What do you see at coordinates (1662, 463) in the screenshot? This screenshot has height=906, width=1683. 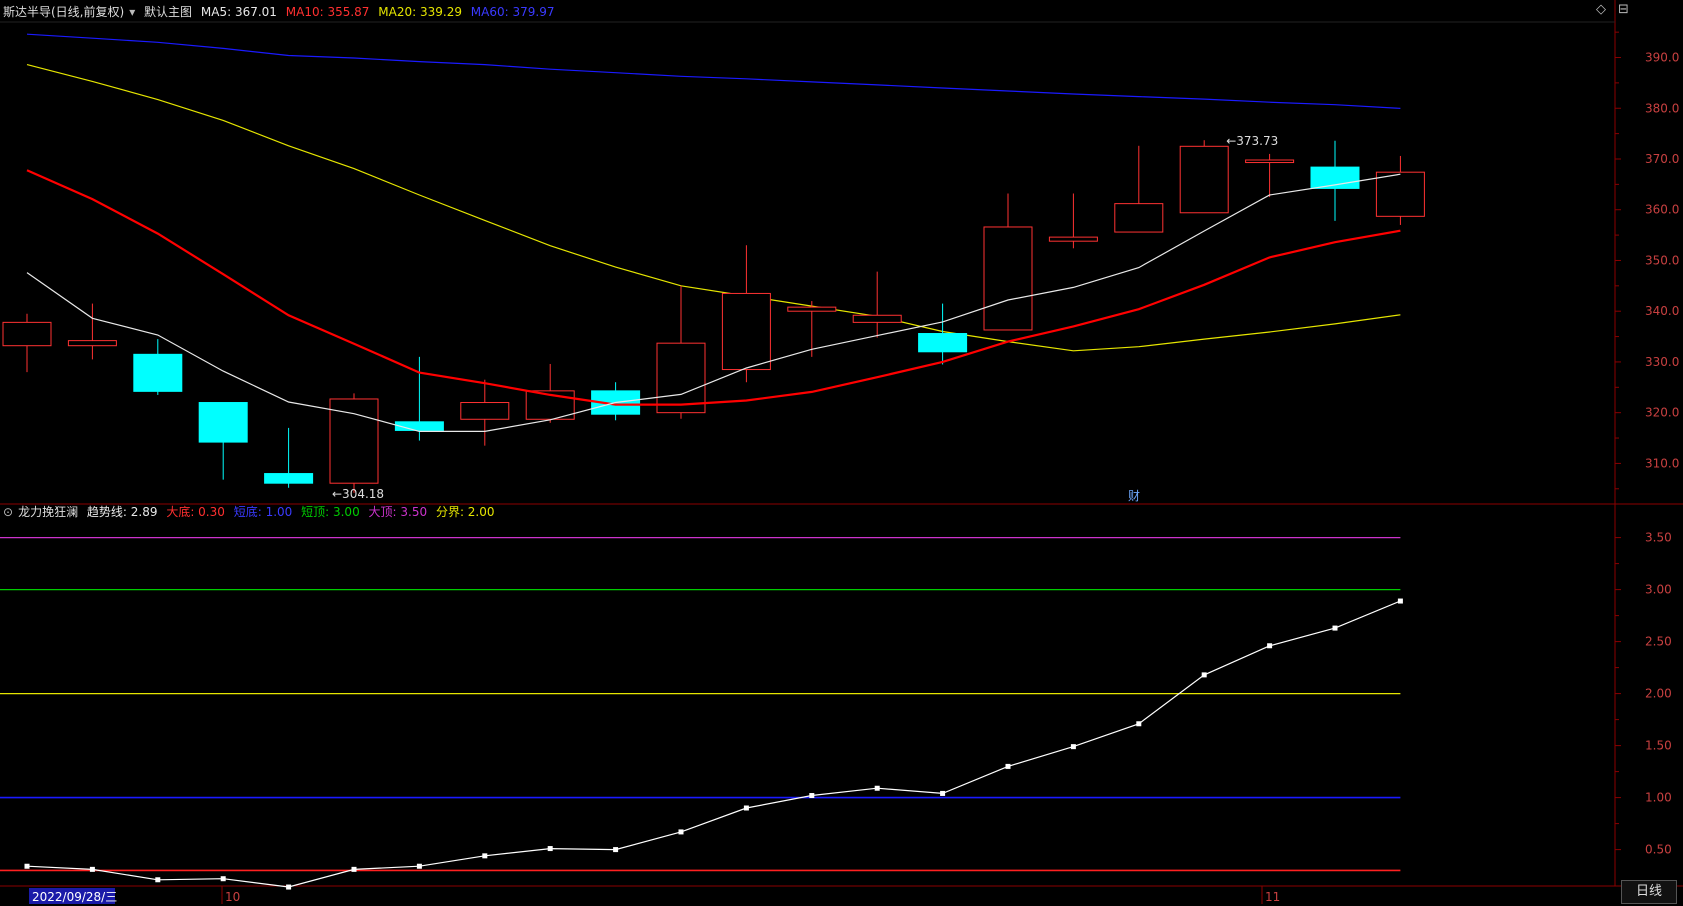 I see `price-tick-label: 310.0` at bounding box center [1662, 463].